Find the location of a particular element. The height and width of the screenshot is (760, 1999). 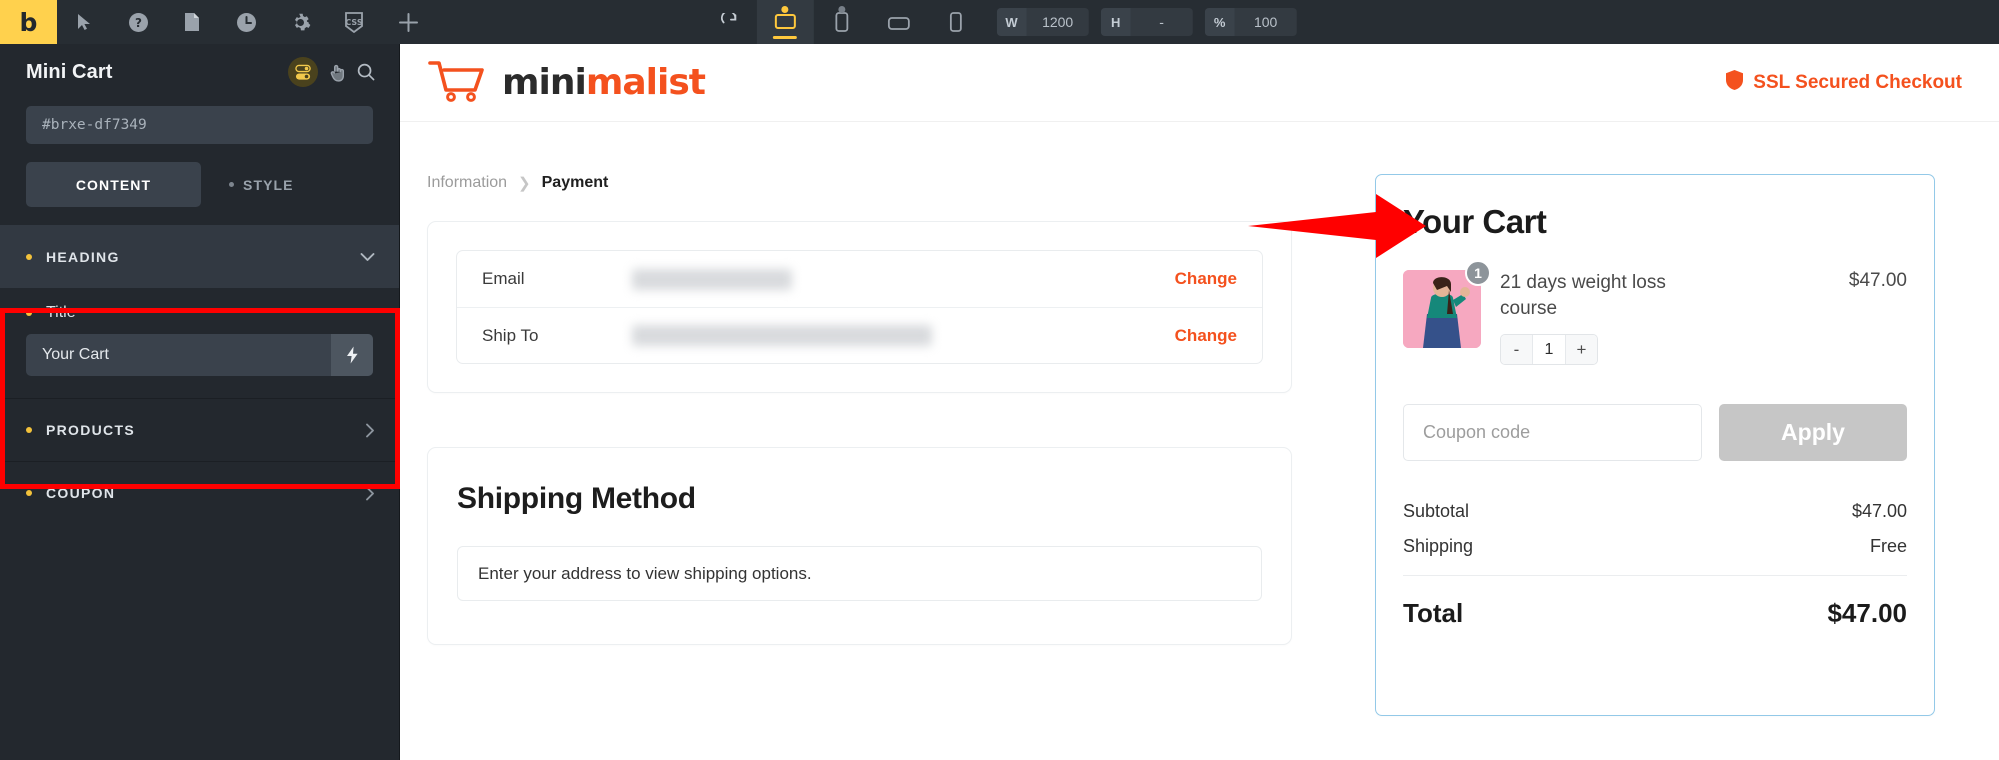

editor-toolbar: b ? CSS W 1200 H - % 100 is located at coordinates (999, 22).